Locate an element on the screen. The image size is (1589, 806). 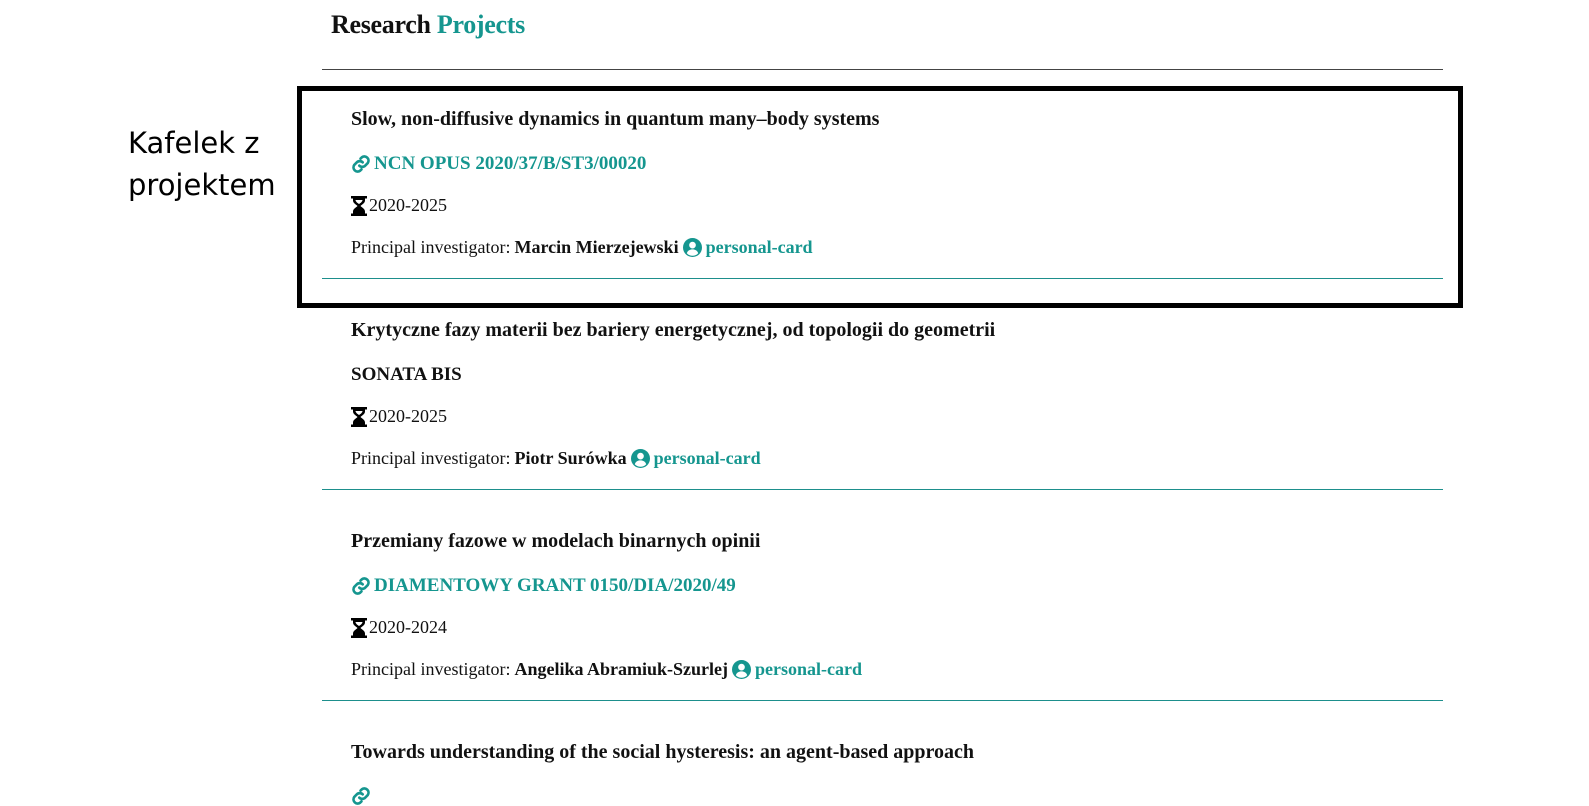
grant-label: DIAMENTOWY GRANT 0150/DIA/2020/49 is located at coordinates (555, 585).